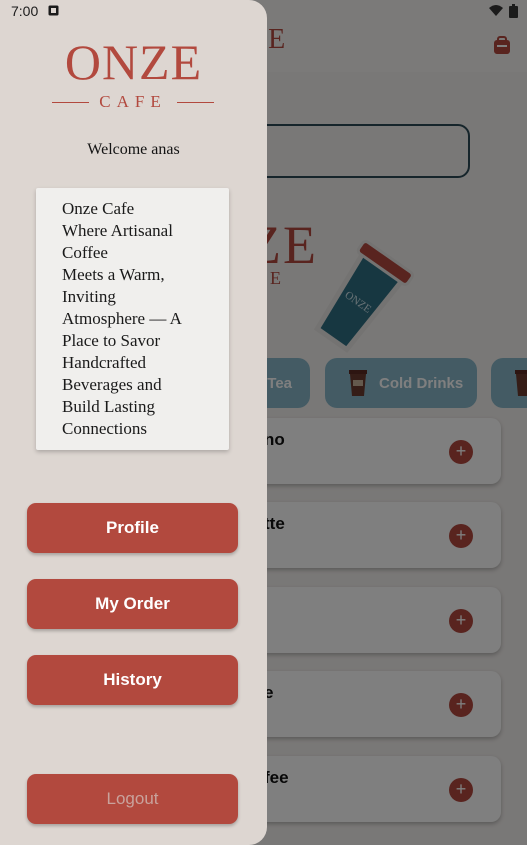 This screenshot has height=845, width=527. What do you see at coordinates (112, 384) in the screenshot?
I see `tagline-line: Beverages and` at bounding box center [112, 384].